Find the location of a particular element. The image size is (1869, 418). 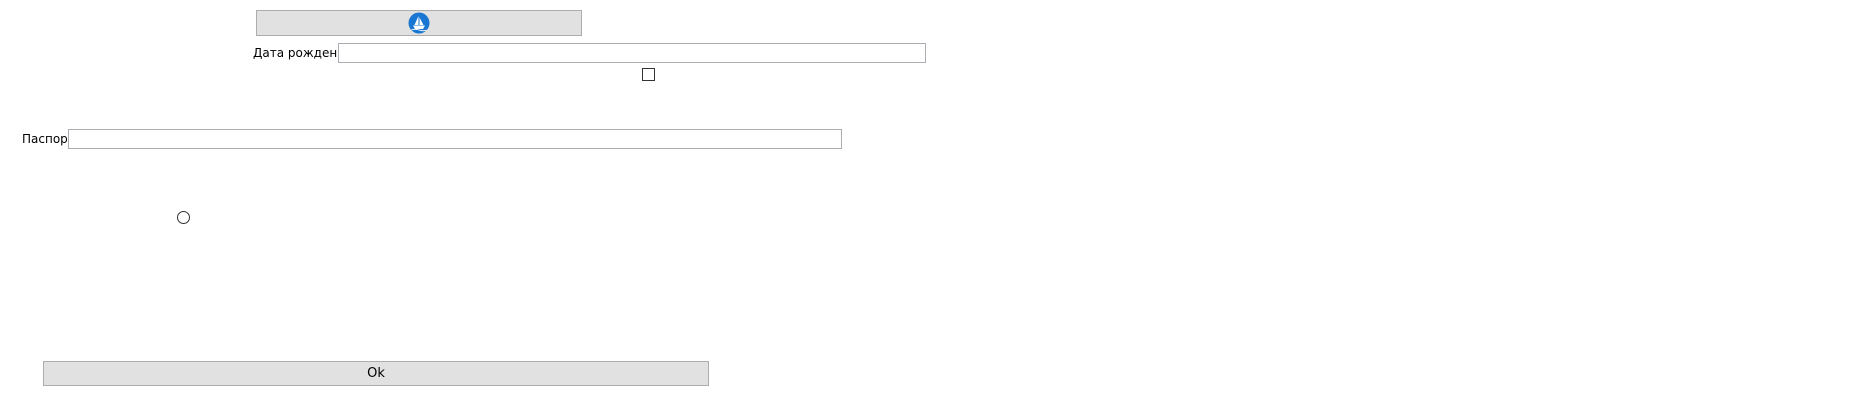

ok-button: Ok is located at coordinates (376, 373).